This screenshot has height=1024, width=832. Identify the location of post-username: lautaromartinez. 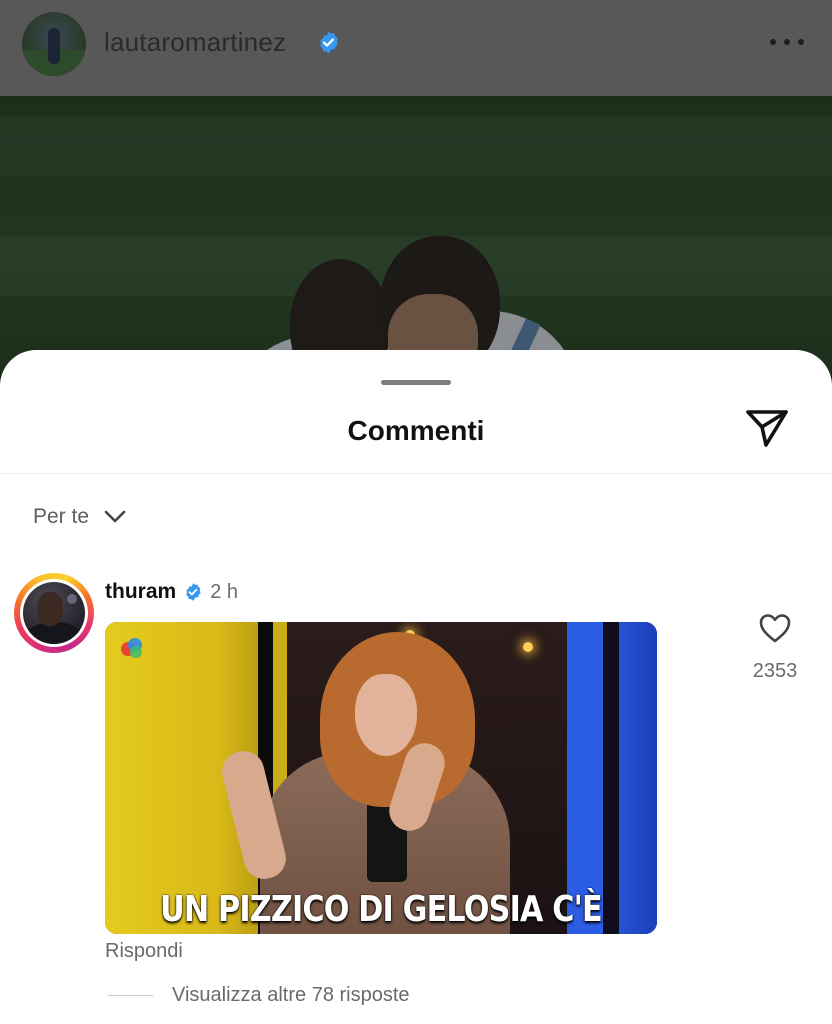
(195, 42).